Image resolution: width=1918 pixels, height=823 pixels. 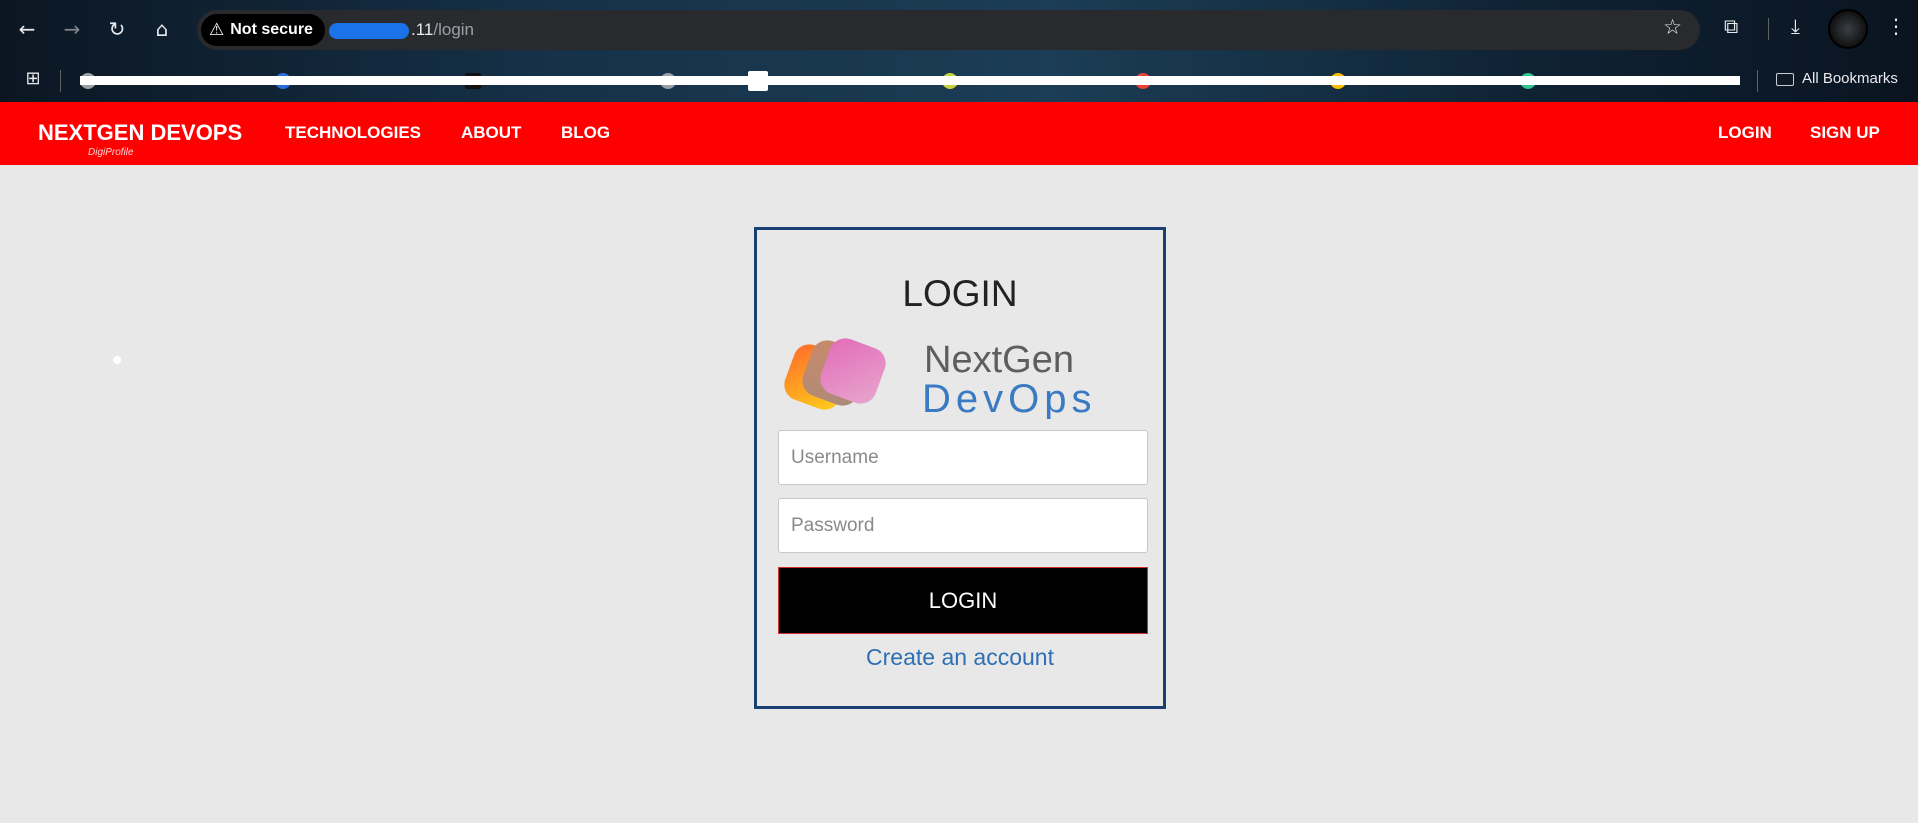 What do you see at coordinates (960, 657) in the screenshot?
I see `create-account-link: Create an account` at bounding box center [960, 657].